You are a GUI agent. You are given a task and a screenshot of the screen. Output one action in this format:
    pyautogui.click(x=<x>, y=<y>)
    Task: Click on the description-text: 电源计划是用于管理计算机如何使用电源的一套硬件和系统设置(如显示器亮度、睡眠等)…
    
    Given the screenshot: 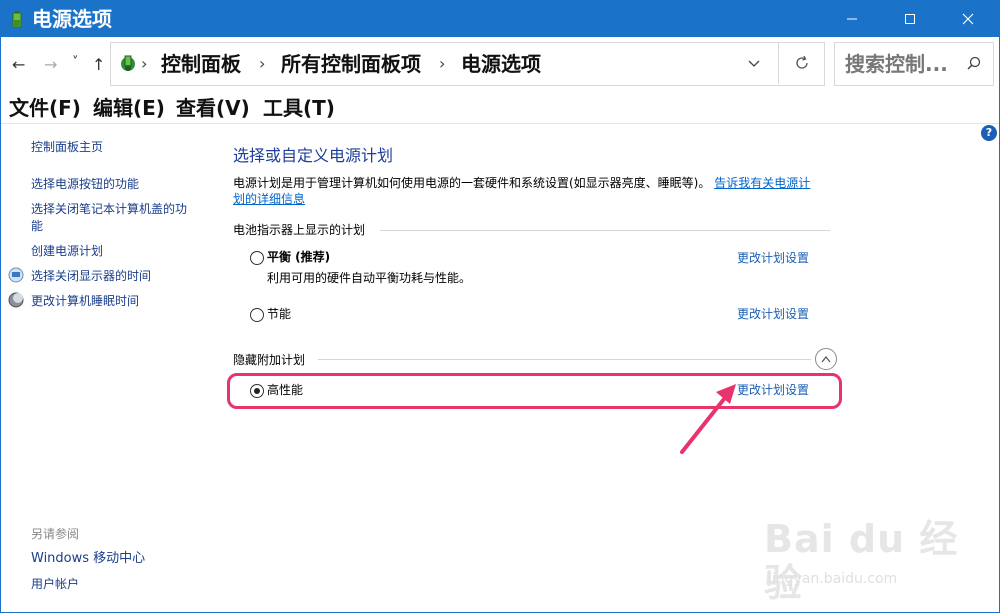 What is the action you would take?
    pyautogui.click(x=472, y=183)
    